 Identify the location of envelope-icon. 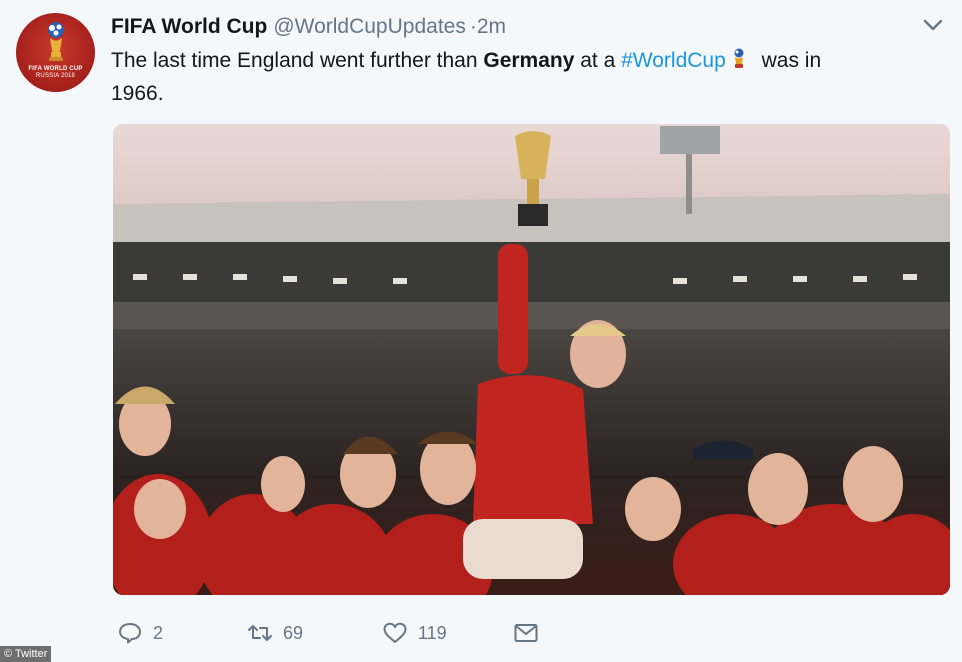
(526, 633).